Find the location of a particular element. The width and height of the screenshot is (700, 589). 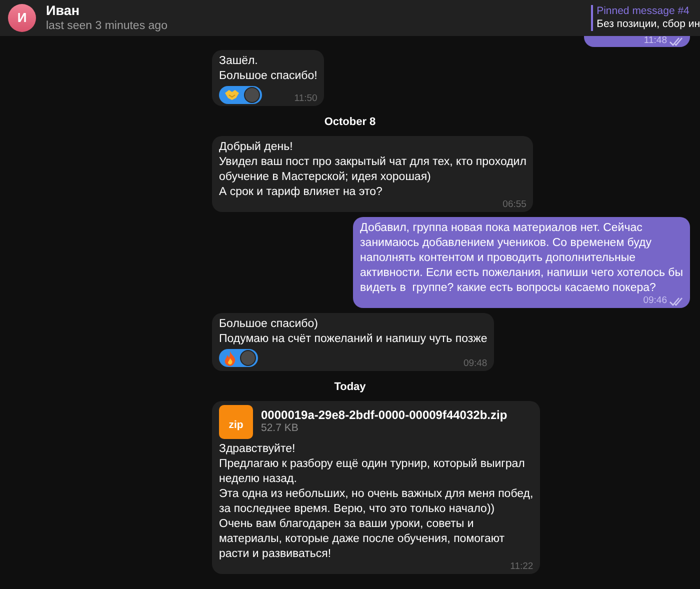

date-separator: Today is located at coordinates (350, 387).